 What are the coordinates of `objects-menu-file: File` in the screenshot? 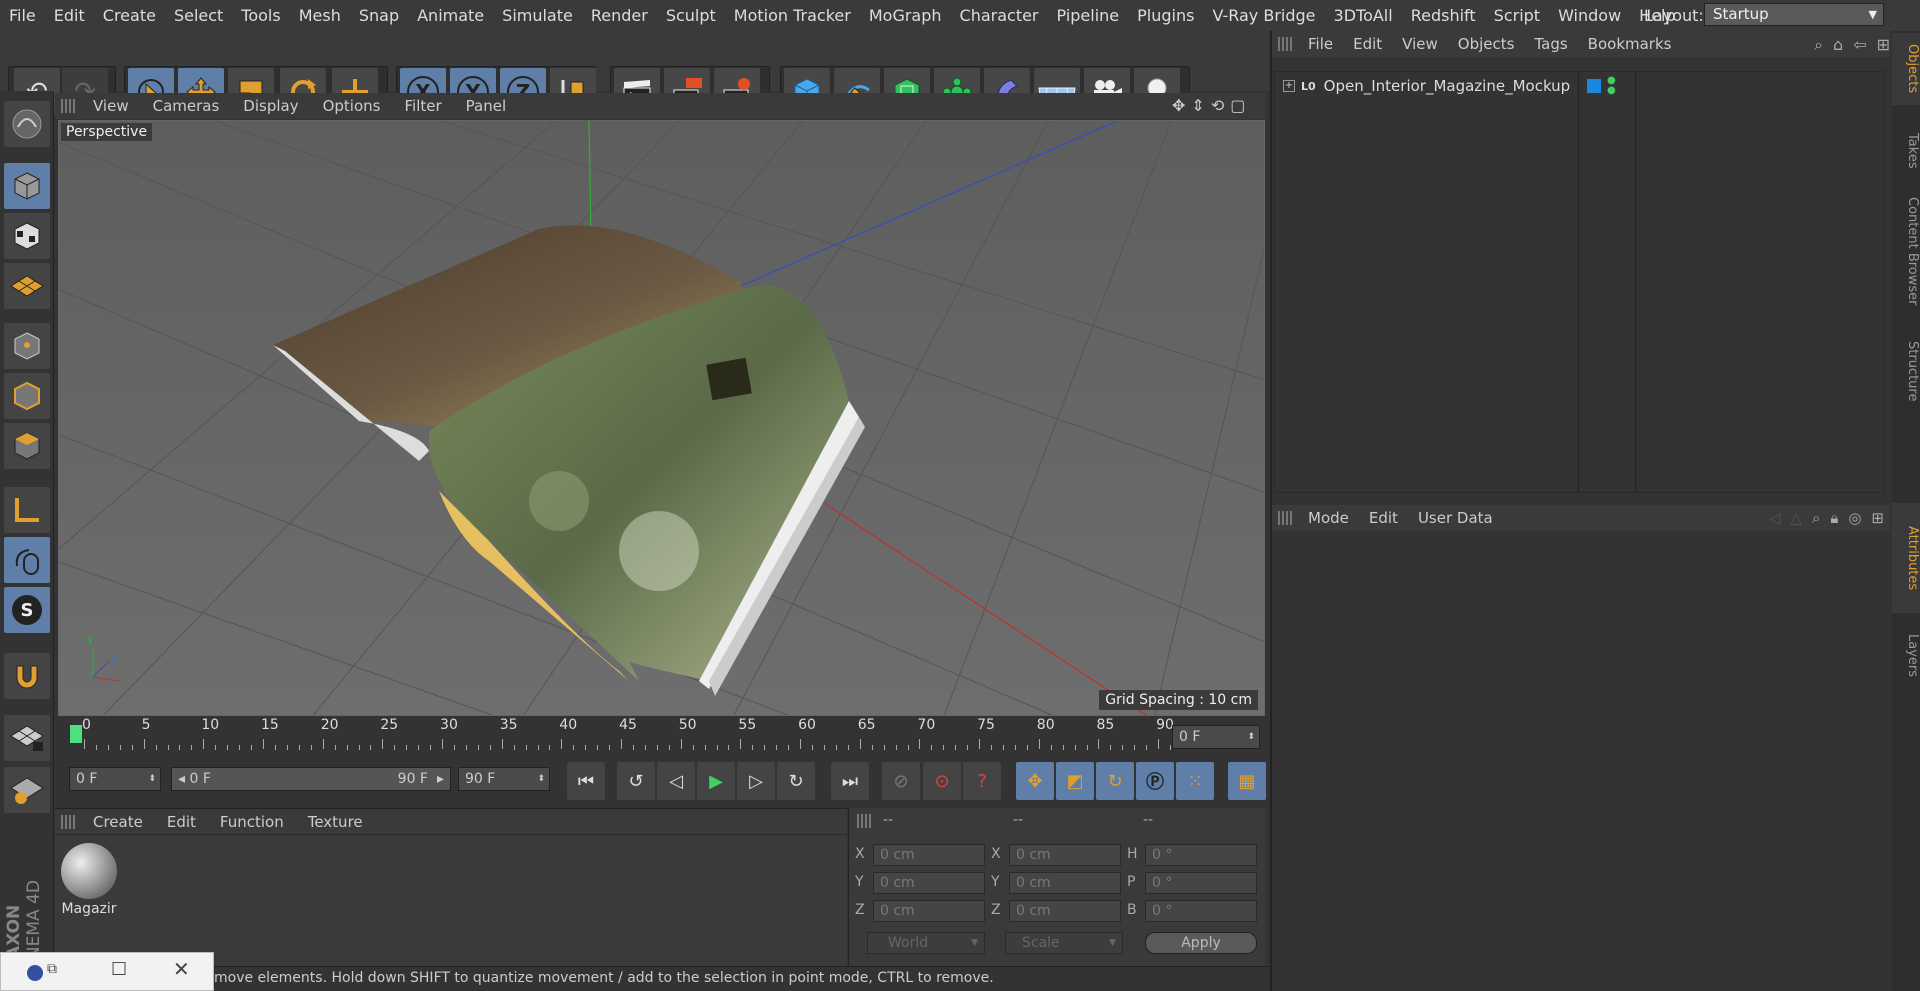 It's located at (1320, 44).